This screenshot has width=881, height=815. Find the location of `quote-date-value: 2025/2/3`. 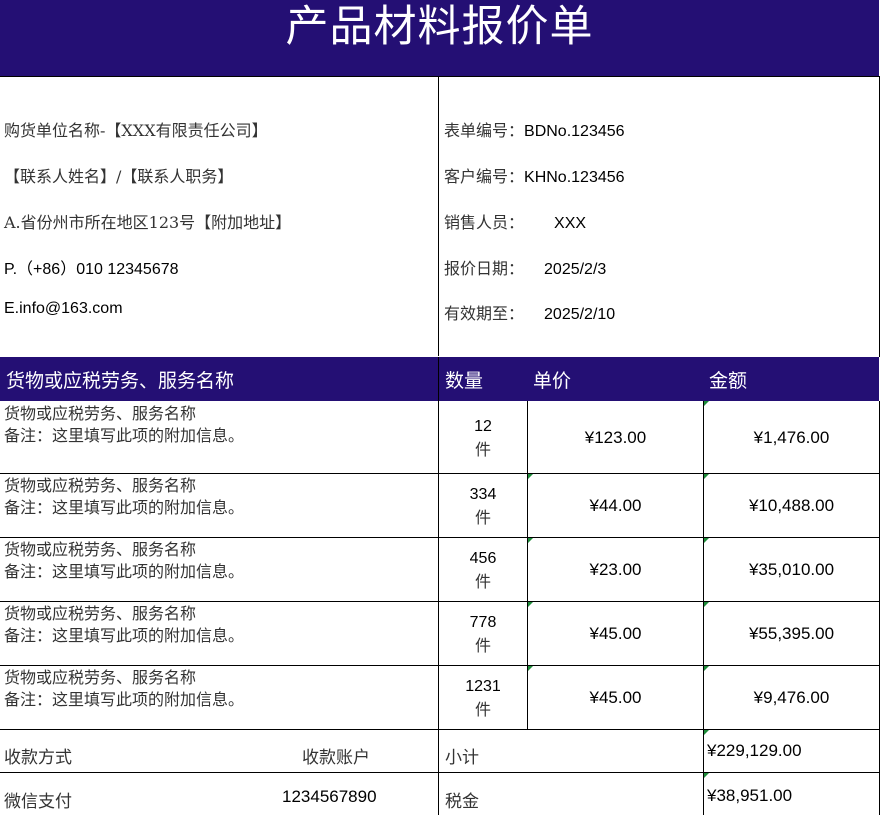

quote-date-value: 2025/2/3 is located at coordinates (575, 269).